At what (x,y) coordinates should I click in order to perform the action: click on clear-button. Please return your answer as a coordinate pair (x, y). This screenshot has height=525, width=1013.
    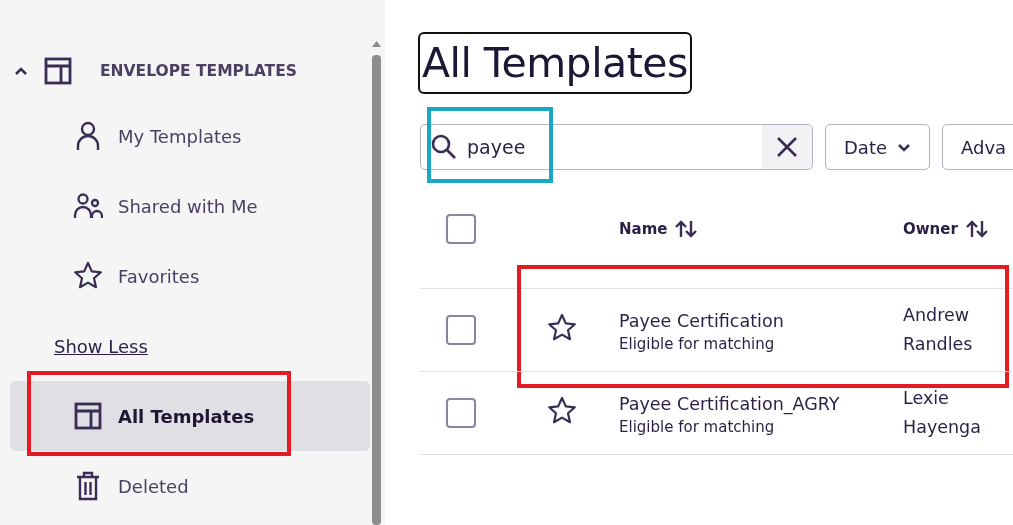
    Looking at the image, I should click on (787, 147).